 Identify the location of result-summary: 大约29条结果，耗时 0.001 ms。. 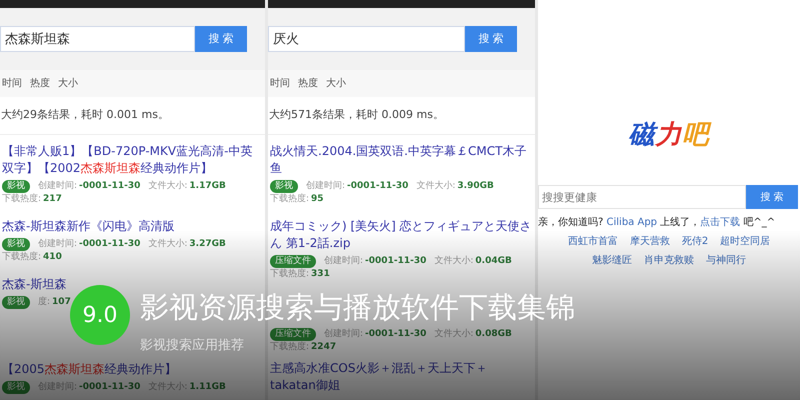
(132, 115).